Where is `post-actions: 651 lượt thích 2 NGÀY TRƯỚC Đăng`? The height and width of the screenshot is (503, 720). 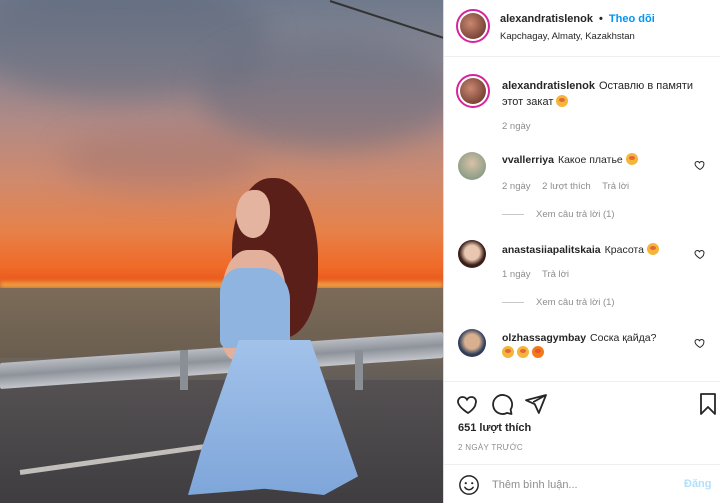
post-actions: 651 lượt thích 2 NGÀY TRƯỚC Đăng is located at coordinates (582, 442).